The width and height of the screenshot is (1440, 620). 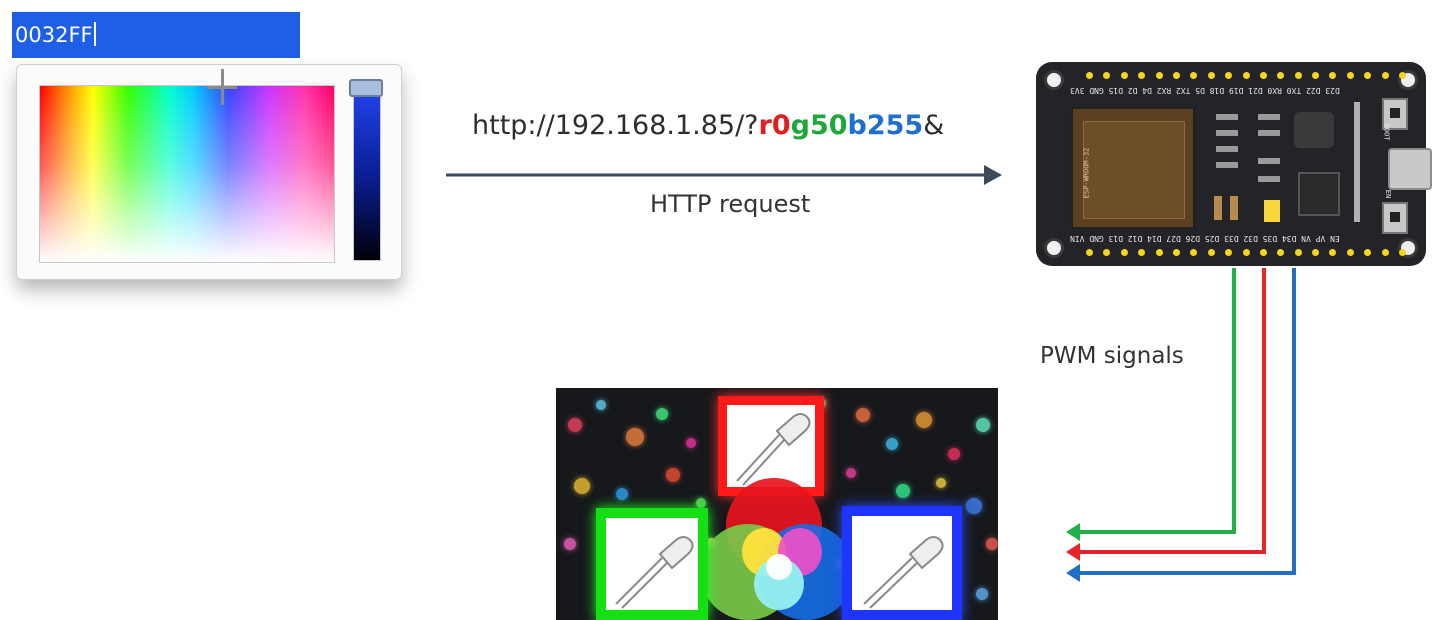 What do you see at coordinates (800, 125) in the screenshot?
I see `url-param-g-key: g` at bounding box center [800, 125].